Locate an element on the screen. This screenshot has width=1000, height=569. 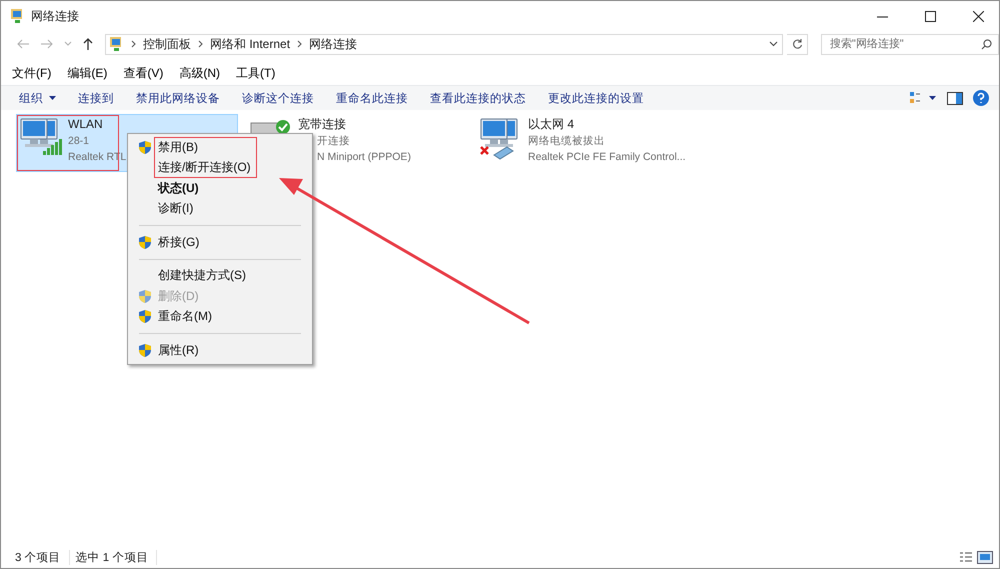
connection-name: 宽带连接 is located at coordinates (322, 124).